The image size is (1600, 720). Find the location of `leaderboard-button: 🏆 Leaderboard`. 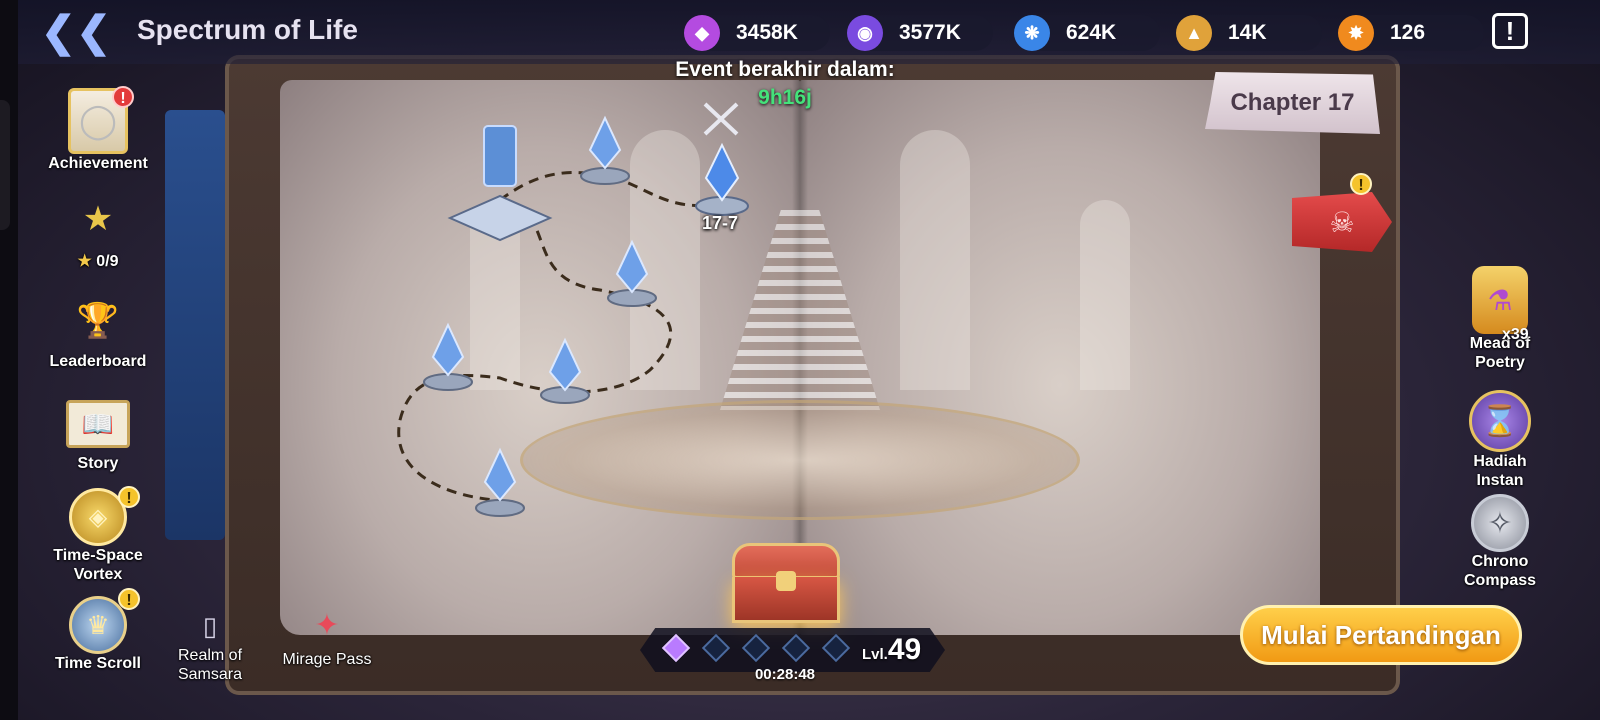

leaderboard-button: 🏆 Leaderboard is located at coordinates (98, 330).